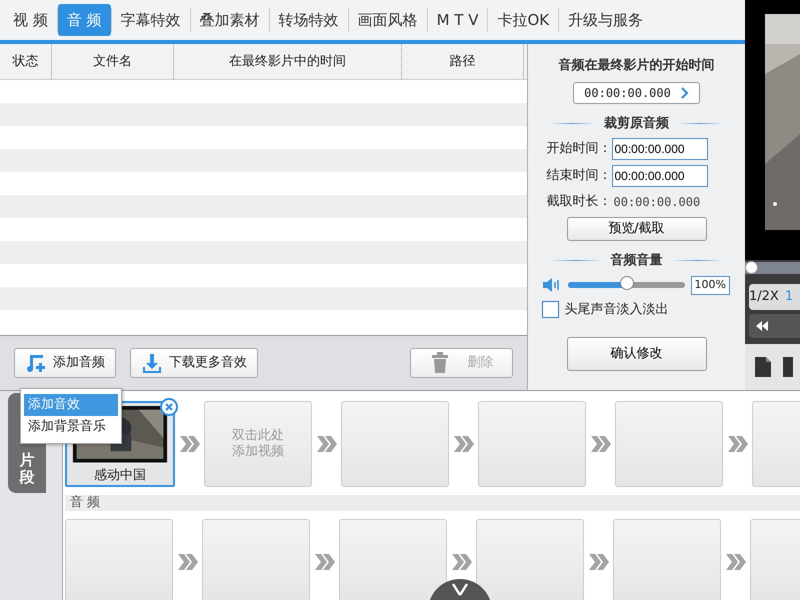 This screenshot has height=600, width=800. Describe the element at coordinates (579, 202) in the screenshot. I see `field-label: 截取时长：` at that location.